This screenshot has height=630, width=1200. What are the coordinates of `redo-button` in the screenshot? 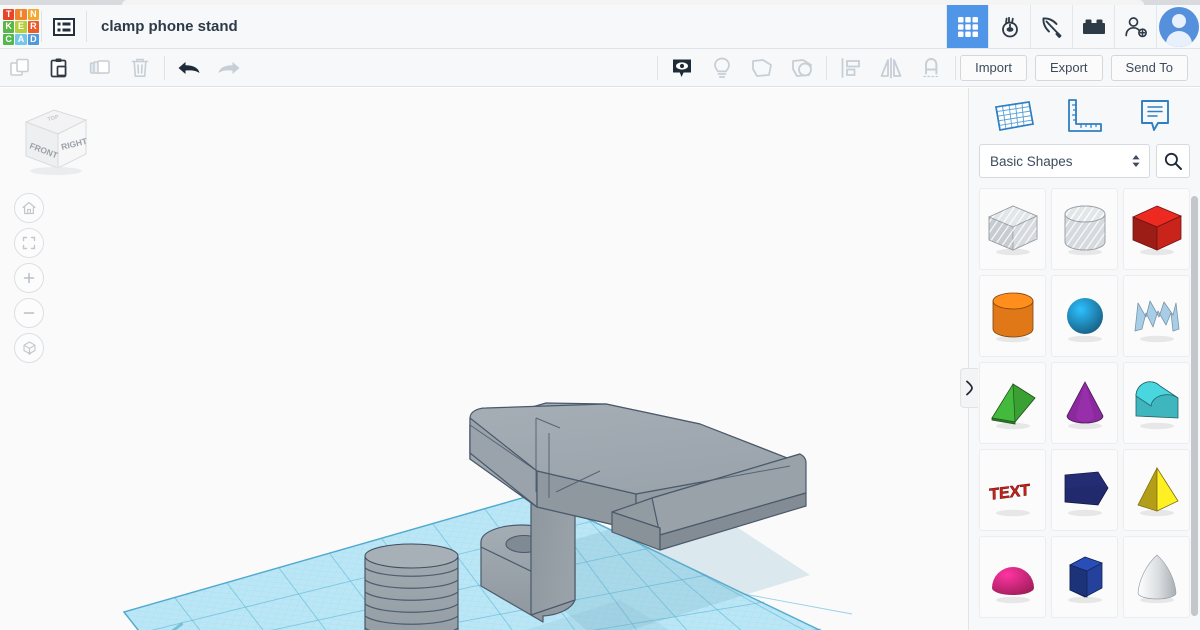 It's located at (229, 68).